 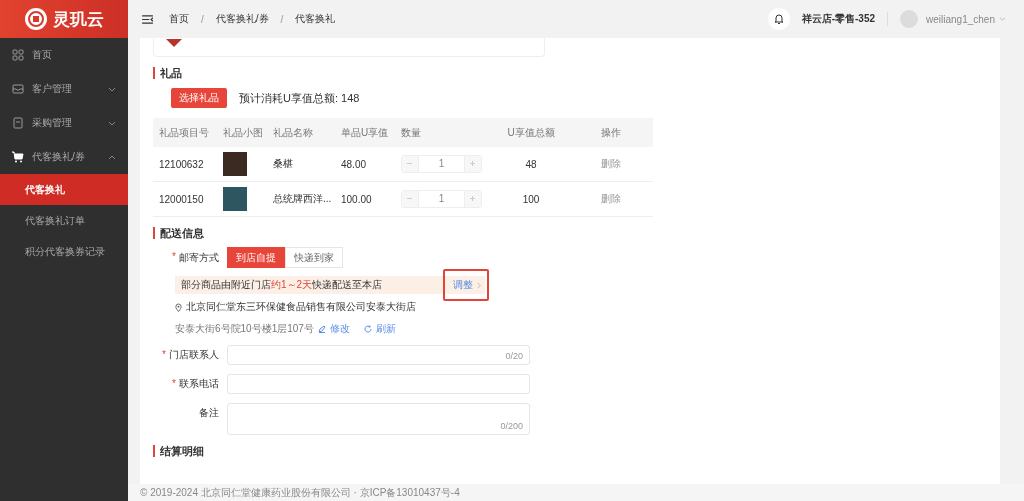 What do you see at coordinates (194, 355) in the screenshot?
I see `field-label: 门店联系人` at bounding box center [194, 355].